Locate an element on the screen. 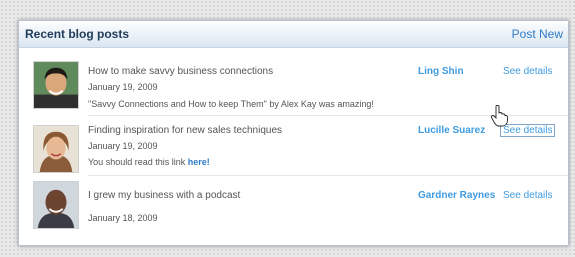 Image resolution: width=575 pixels, height=257 pixels. post-note-text: You should read this link is located at coordinates (138, 162).